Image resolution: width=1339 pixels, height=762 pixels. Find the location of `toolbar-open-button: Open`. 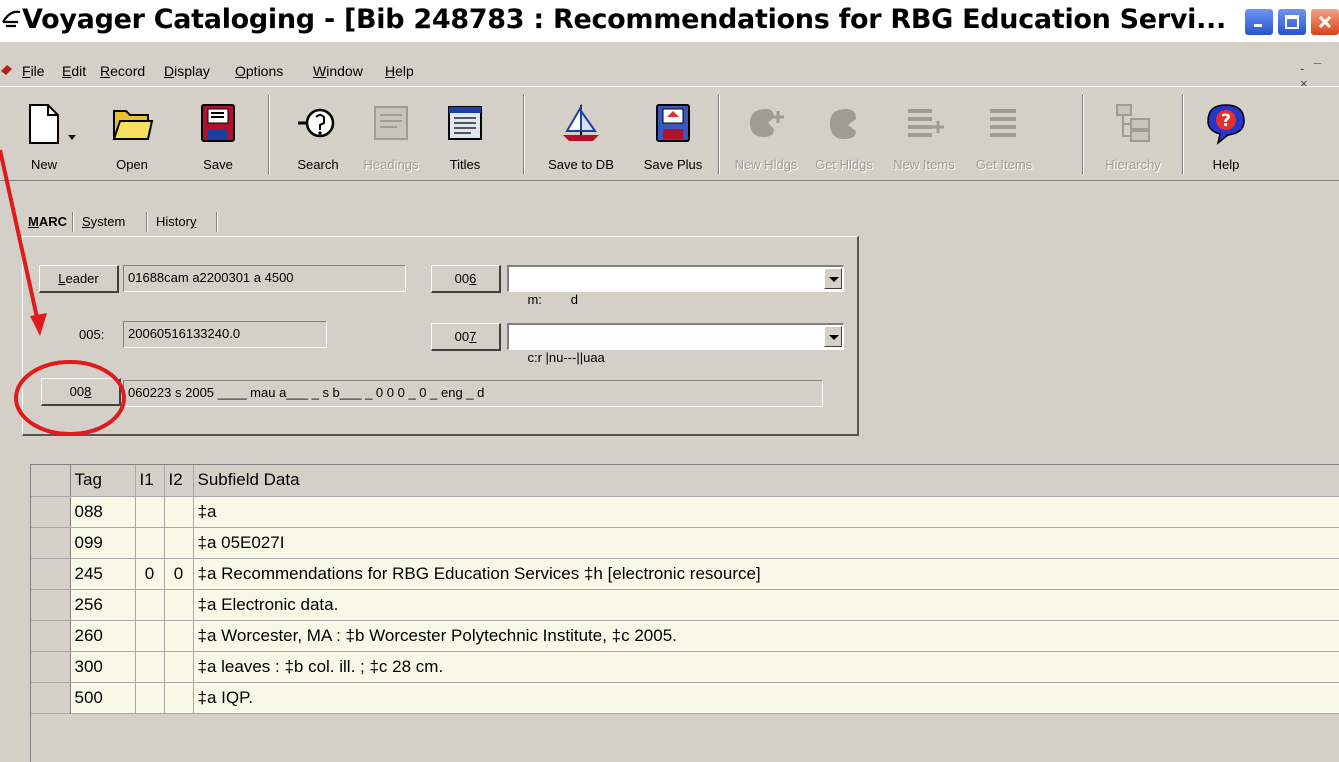

toolbar-open-button: Open is located at coordinates (132, 136).